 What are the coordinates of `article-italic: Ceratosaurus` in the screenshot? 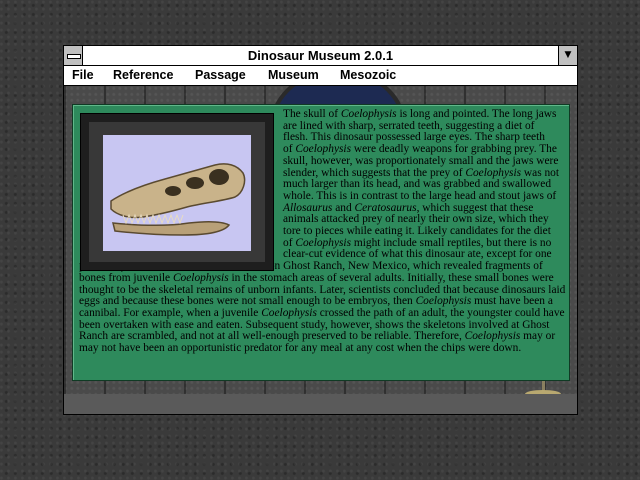 It's located at (385, 207).